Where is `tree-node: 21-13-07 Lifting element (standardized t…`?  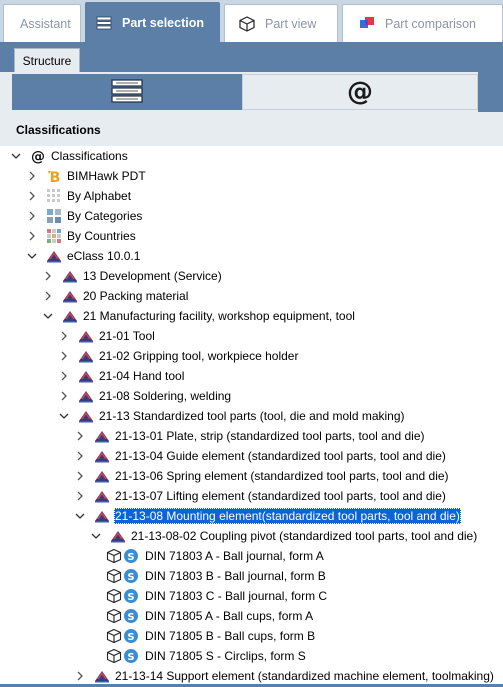 tree-node: 21-13-07 Lifting element (standardized t… is located at coordinates (260, 496).